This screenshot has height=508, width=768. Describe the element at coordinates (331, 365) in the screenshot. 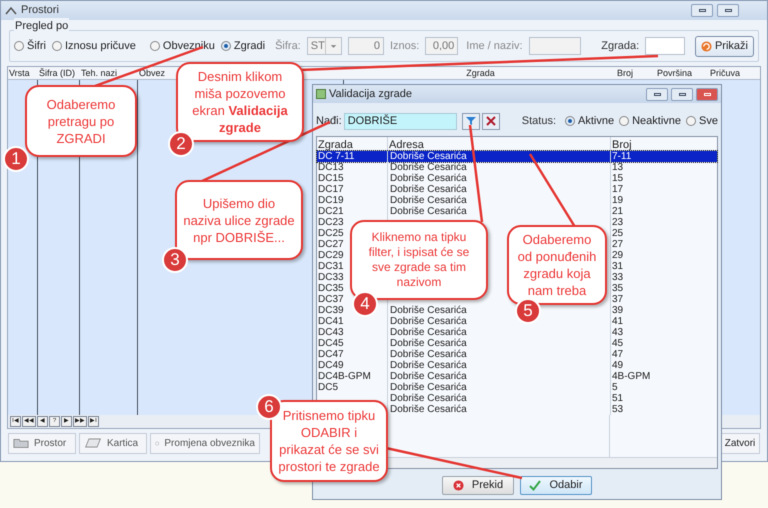

I see `building-code: DC49` at that location.